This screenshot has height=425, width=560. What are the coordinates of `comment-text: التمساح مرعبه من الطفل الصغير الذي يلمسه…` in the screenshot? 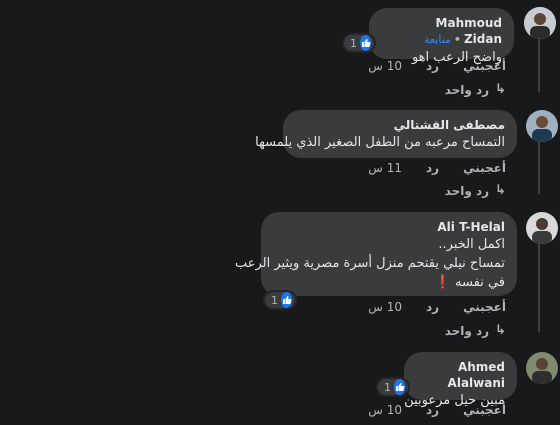 It's located at (380, 142).